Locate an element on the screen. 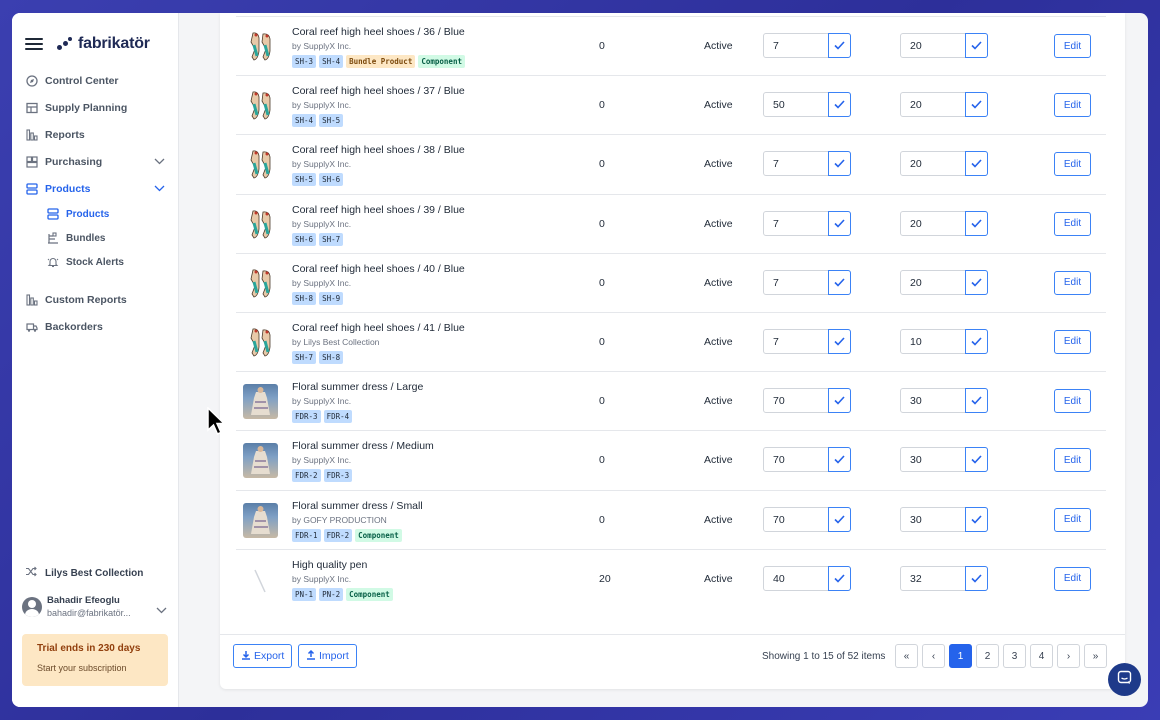  page-button: 1 is located at coordinates (960, 656).